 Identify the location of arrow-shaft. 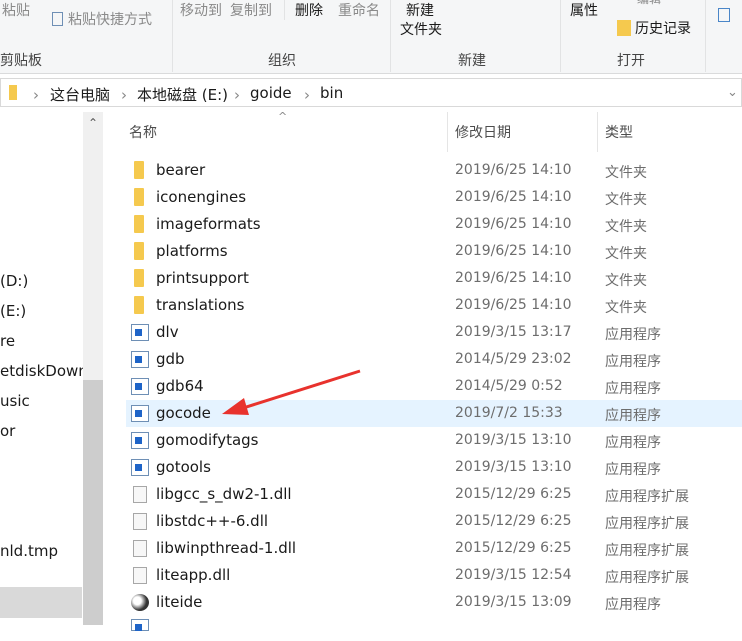
(300, 390).